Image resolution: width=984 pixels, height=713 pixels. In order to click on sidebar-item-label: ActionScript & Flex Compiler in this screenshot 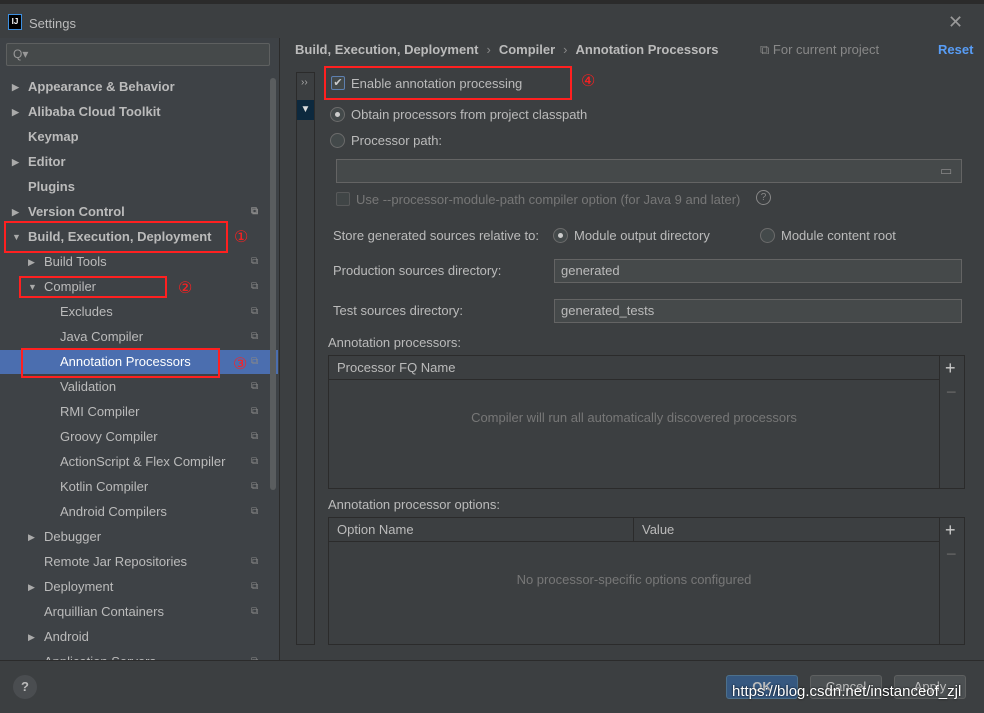, I will do `click(143, 461)`.